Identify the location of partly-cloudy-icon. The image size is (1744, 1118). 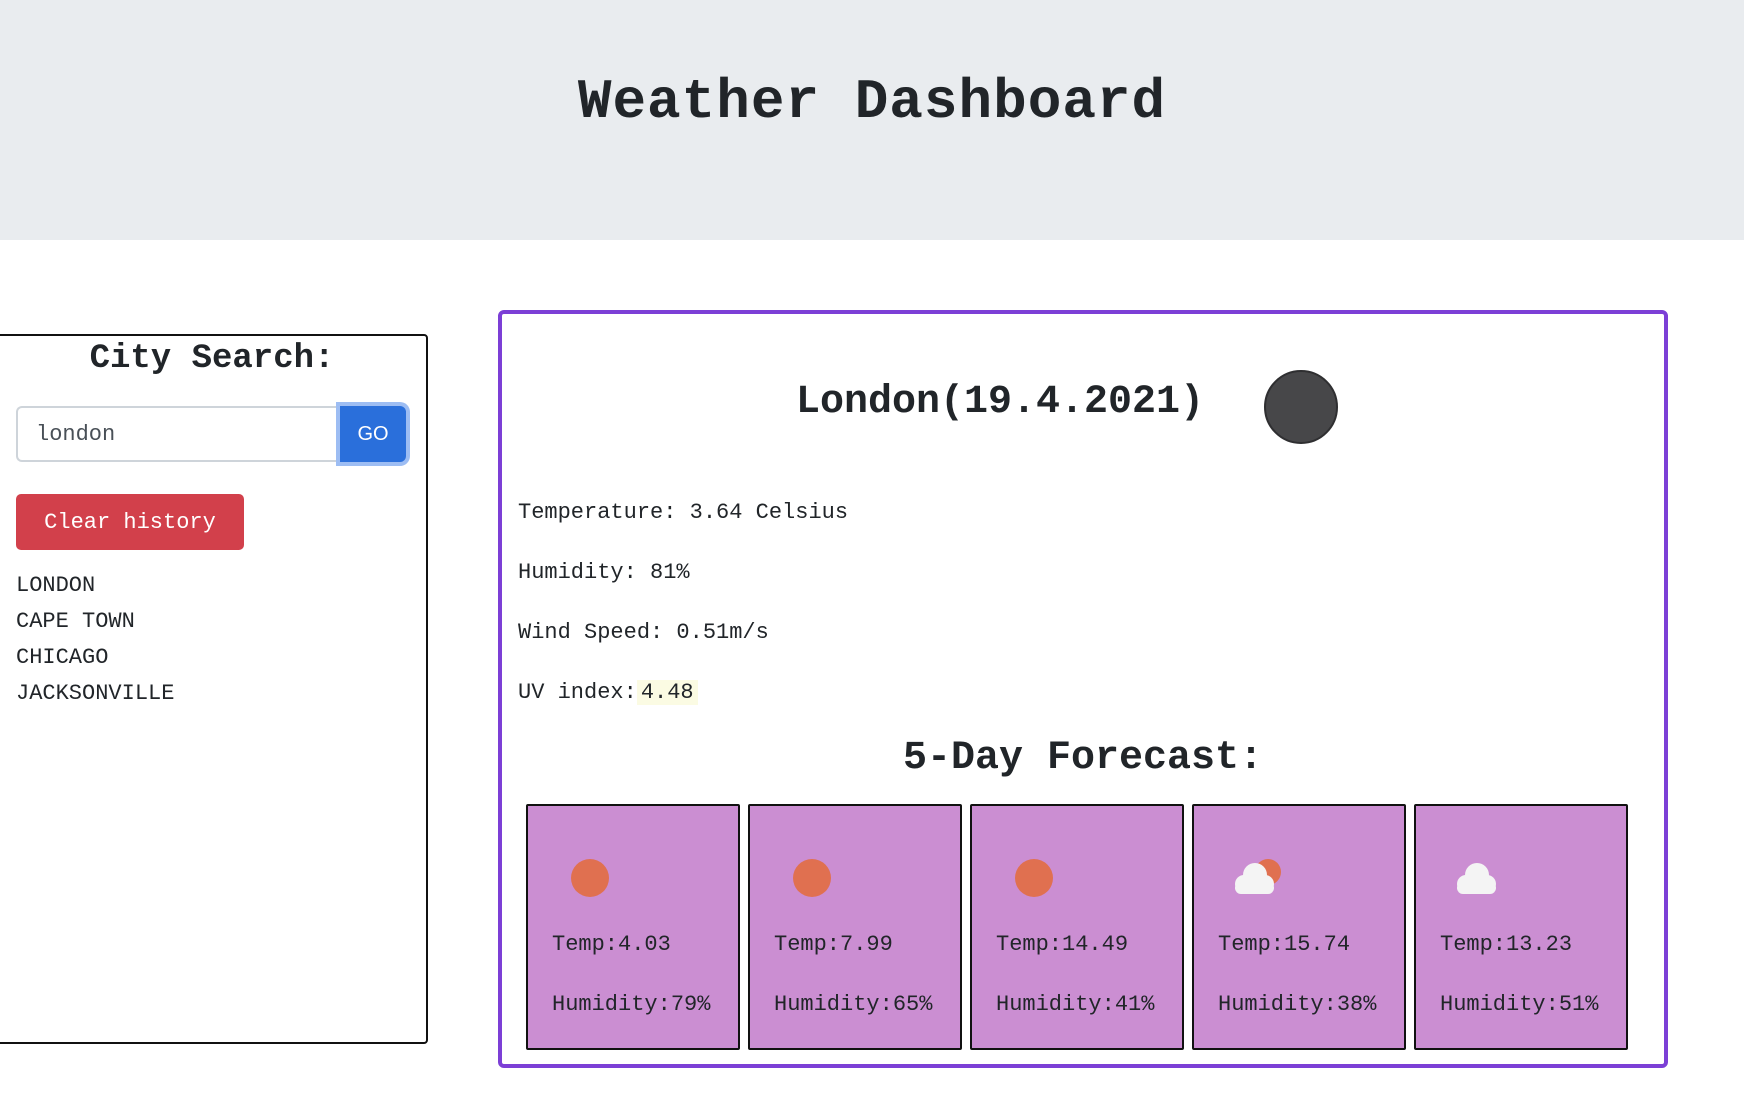
(1258, 876).